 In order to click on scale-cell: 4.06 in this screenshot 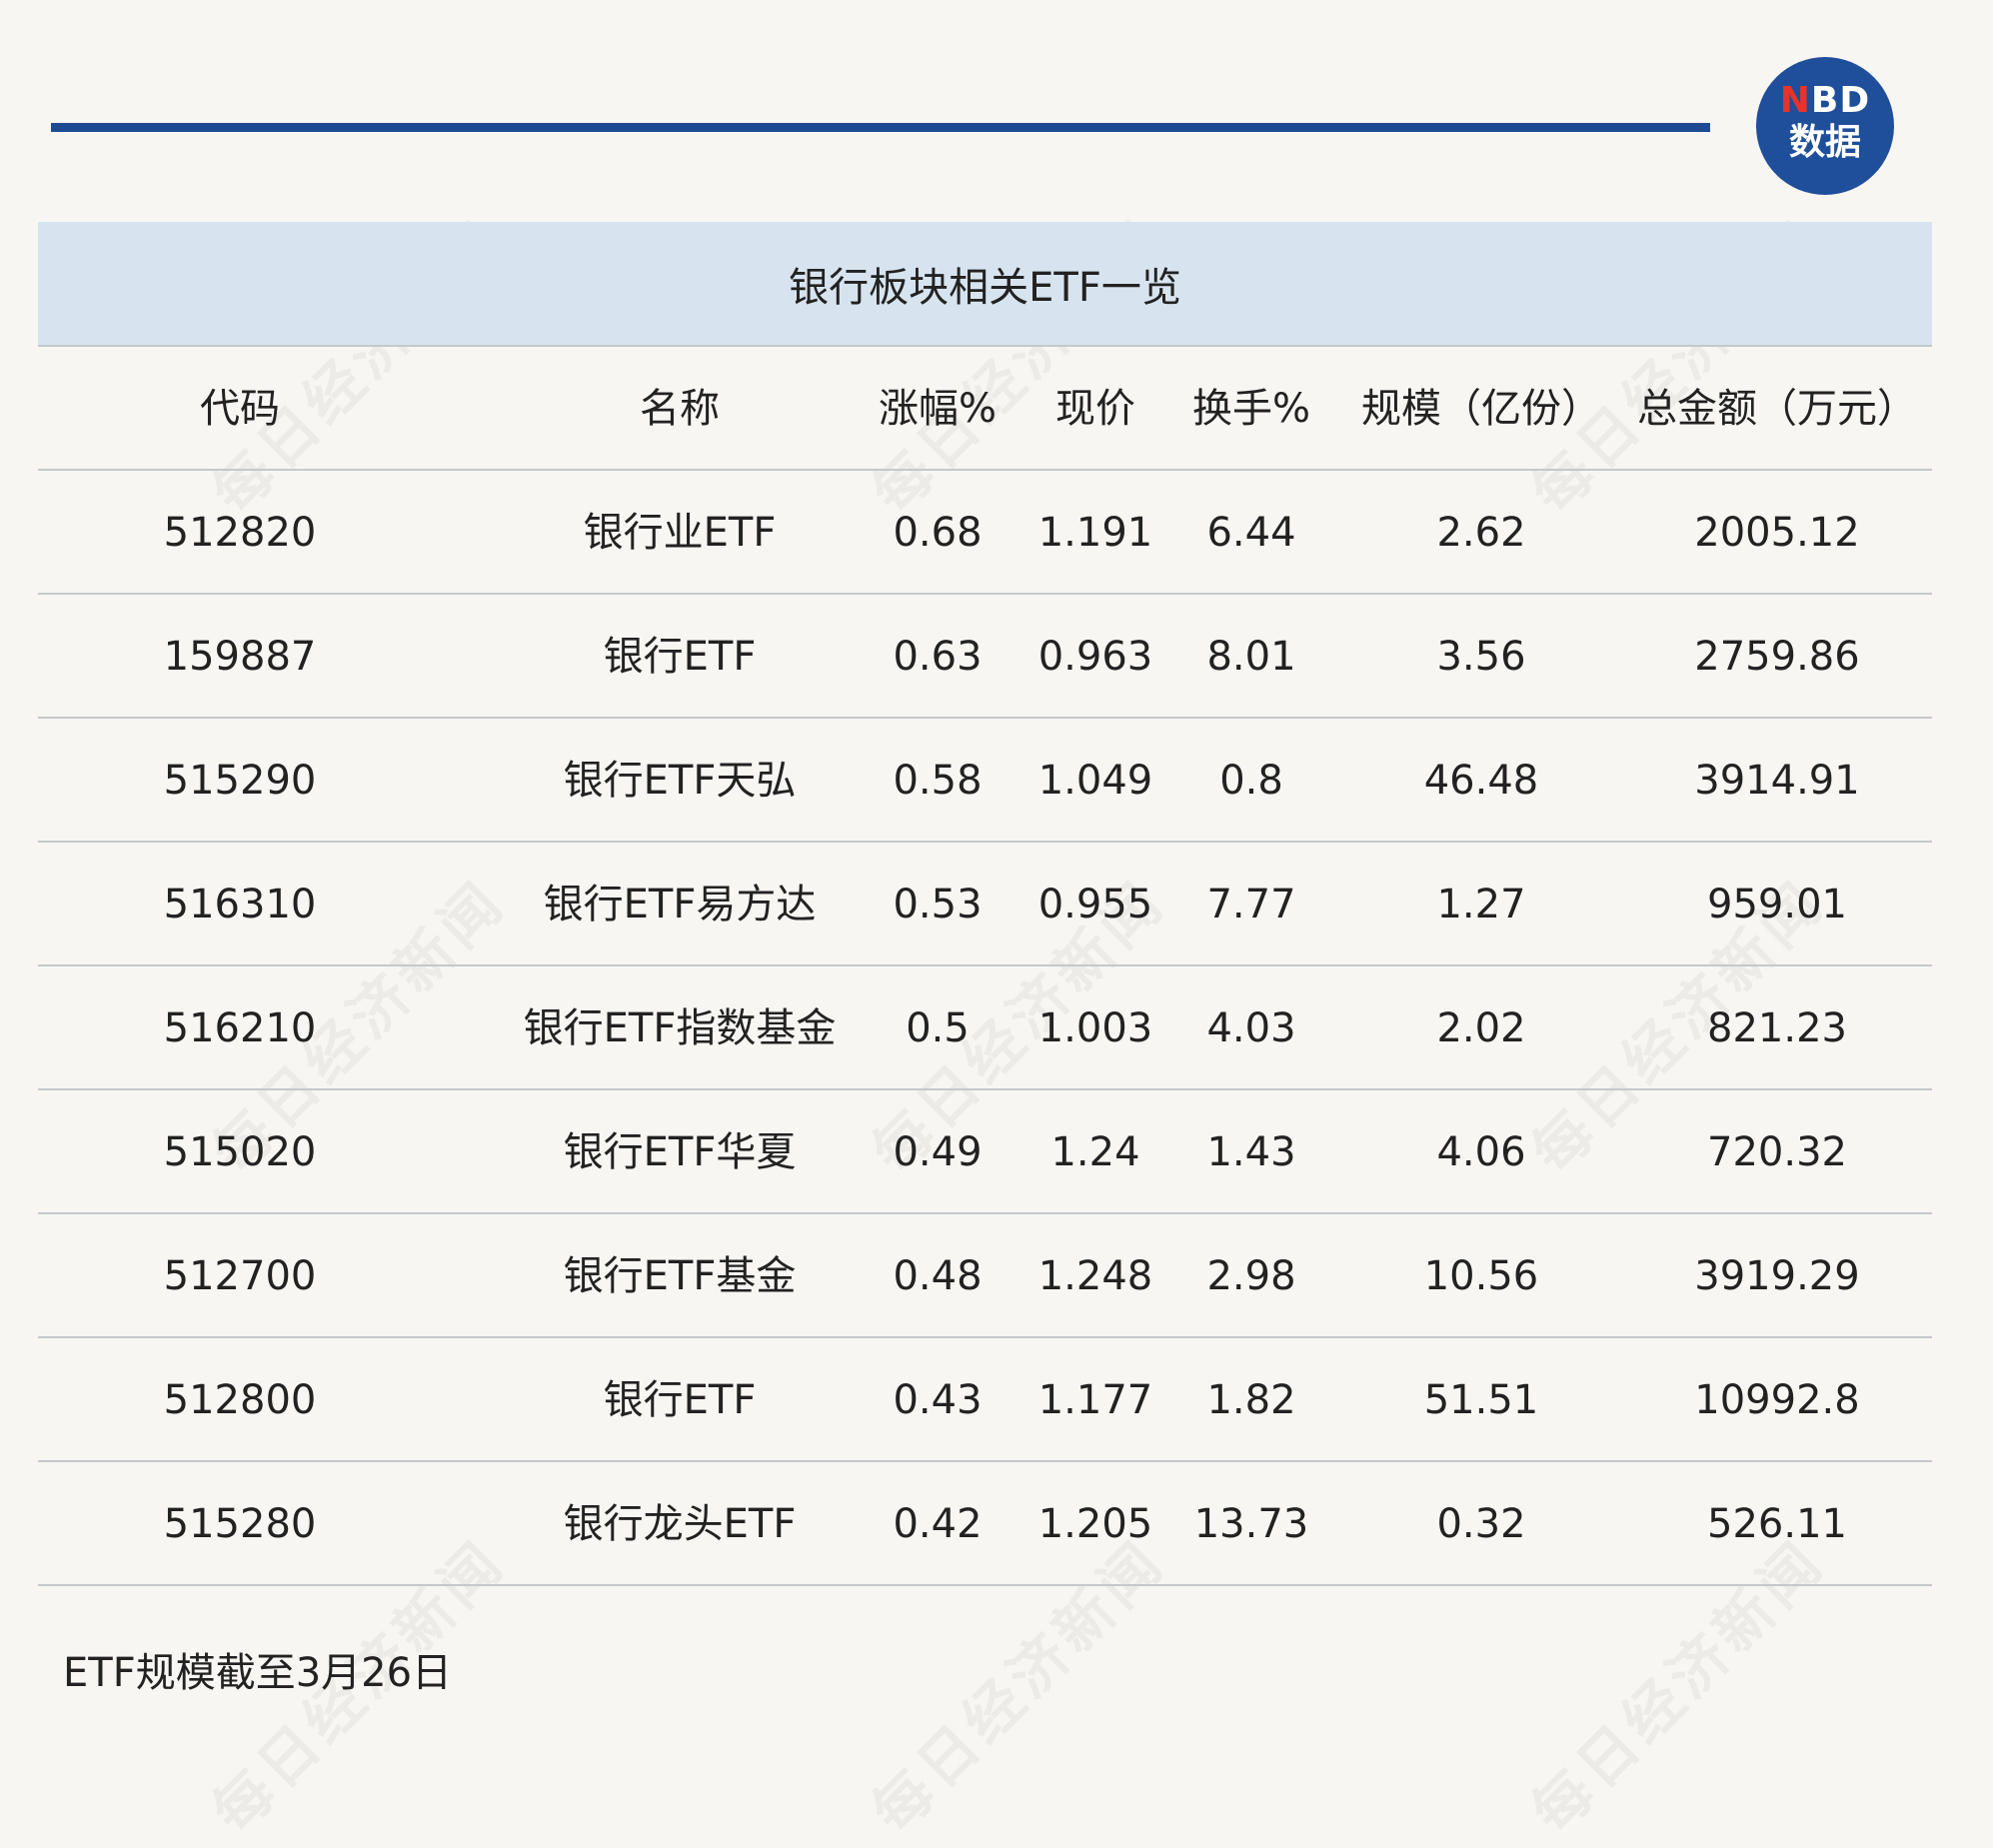, I will do `click(1481, 1152)`.